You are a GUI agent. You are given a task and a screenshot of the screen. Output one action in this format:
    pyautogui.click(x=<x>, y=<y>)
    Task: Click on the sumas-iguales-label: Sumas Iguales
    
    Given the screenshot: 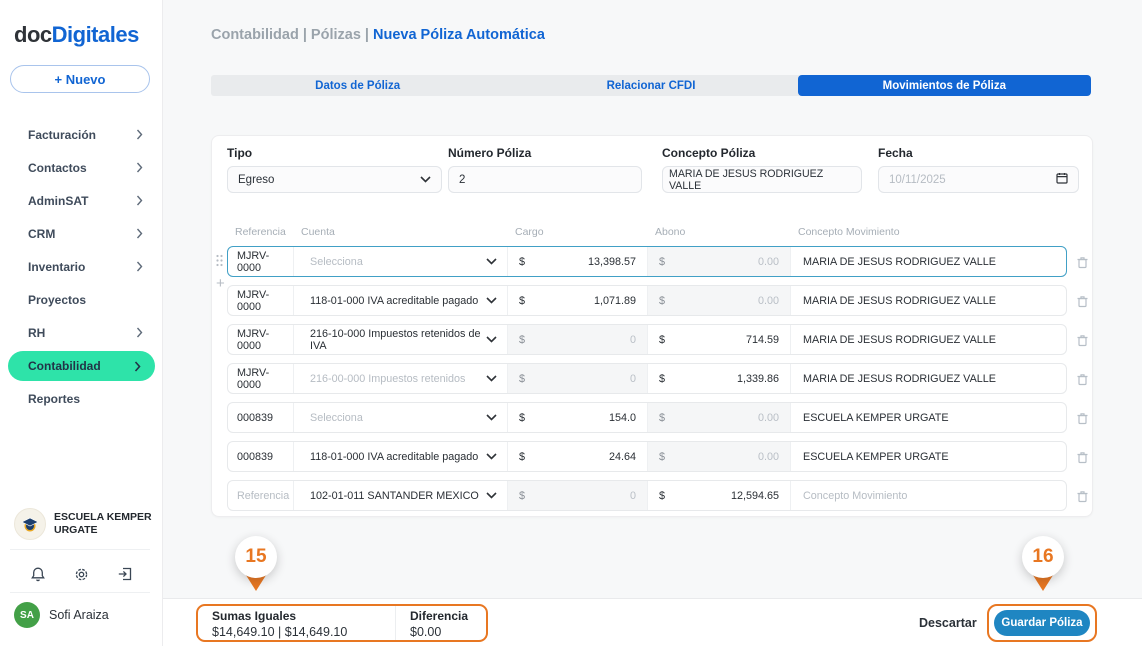 What is the action you would take?
    pyautogui.click(x=254, y=616)
    